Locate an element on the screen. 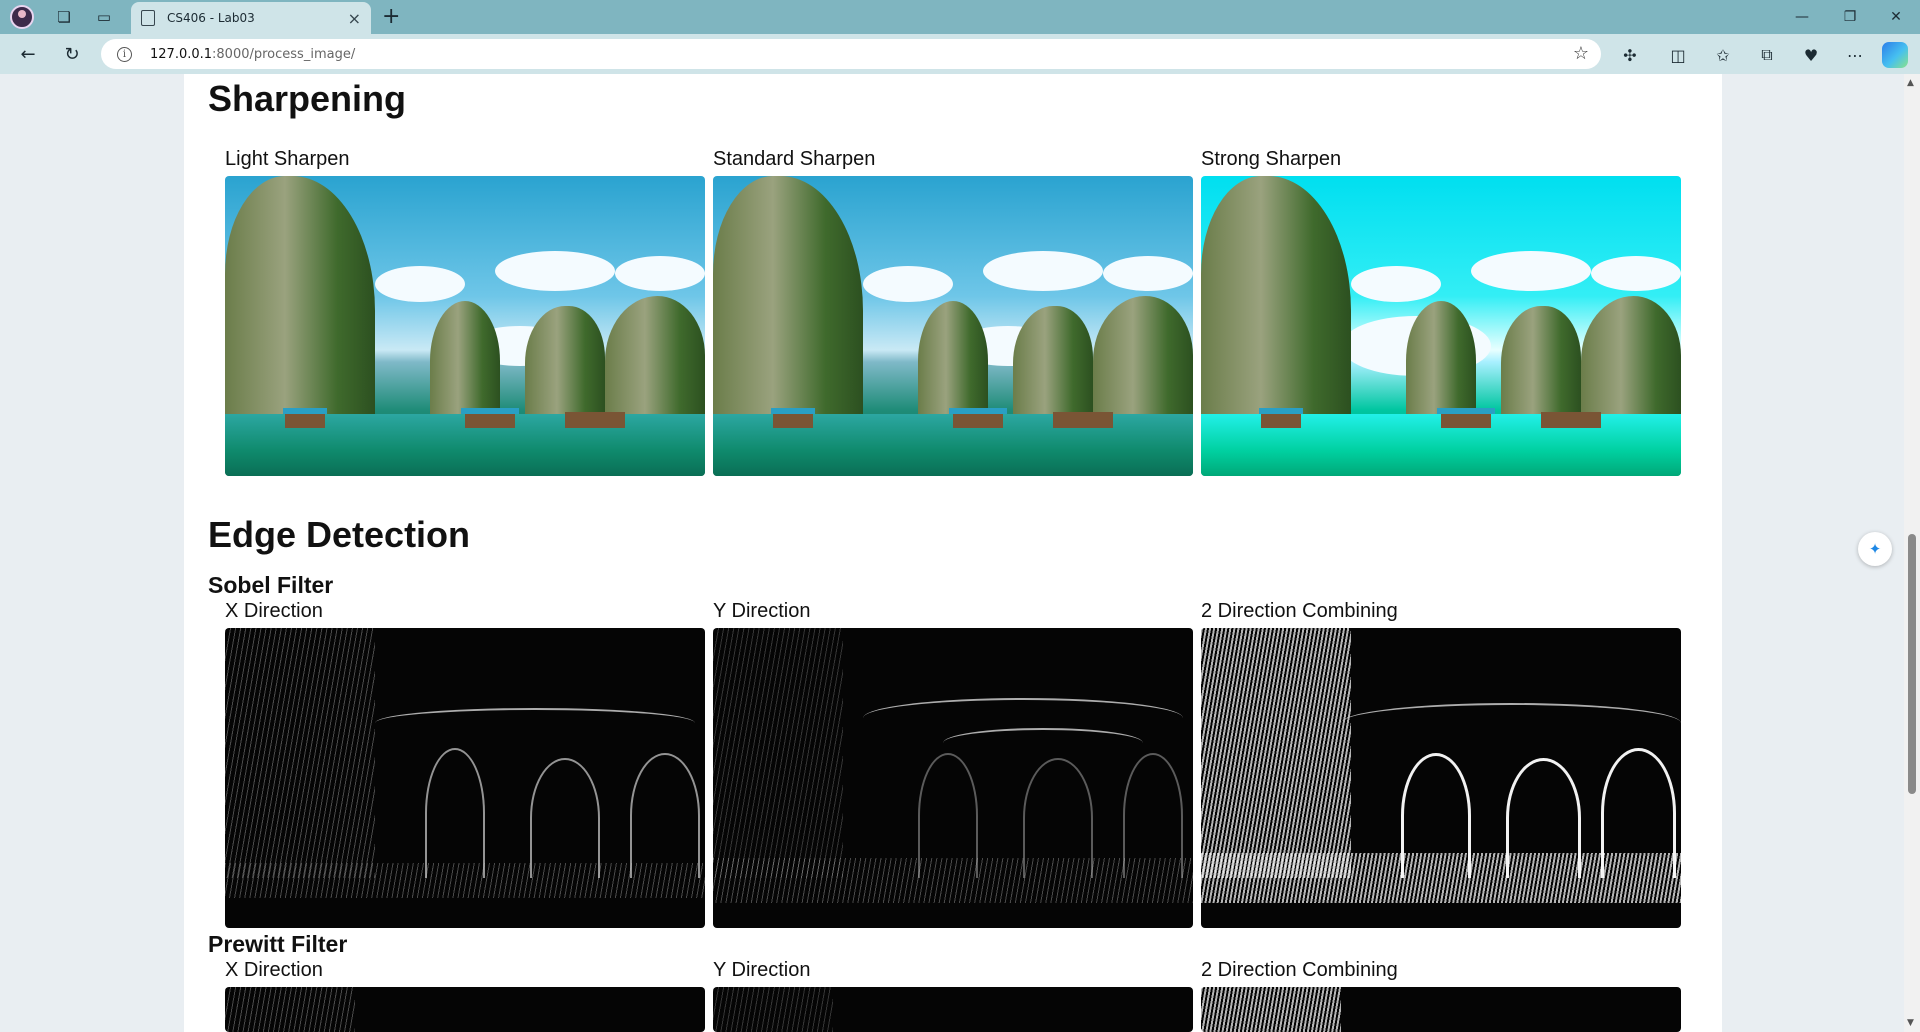 The width and height of the screenshot is (1920, 1032). scroll-up-arrow-icon: ▲ is located at coordinates (1910, 83).